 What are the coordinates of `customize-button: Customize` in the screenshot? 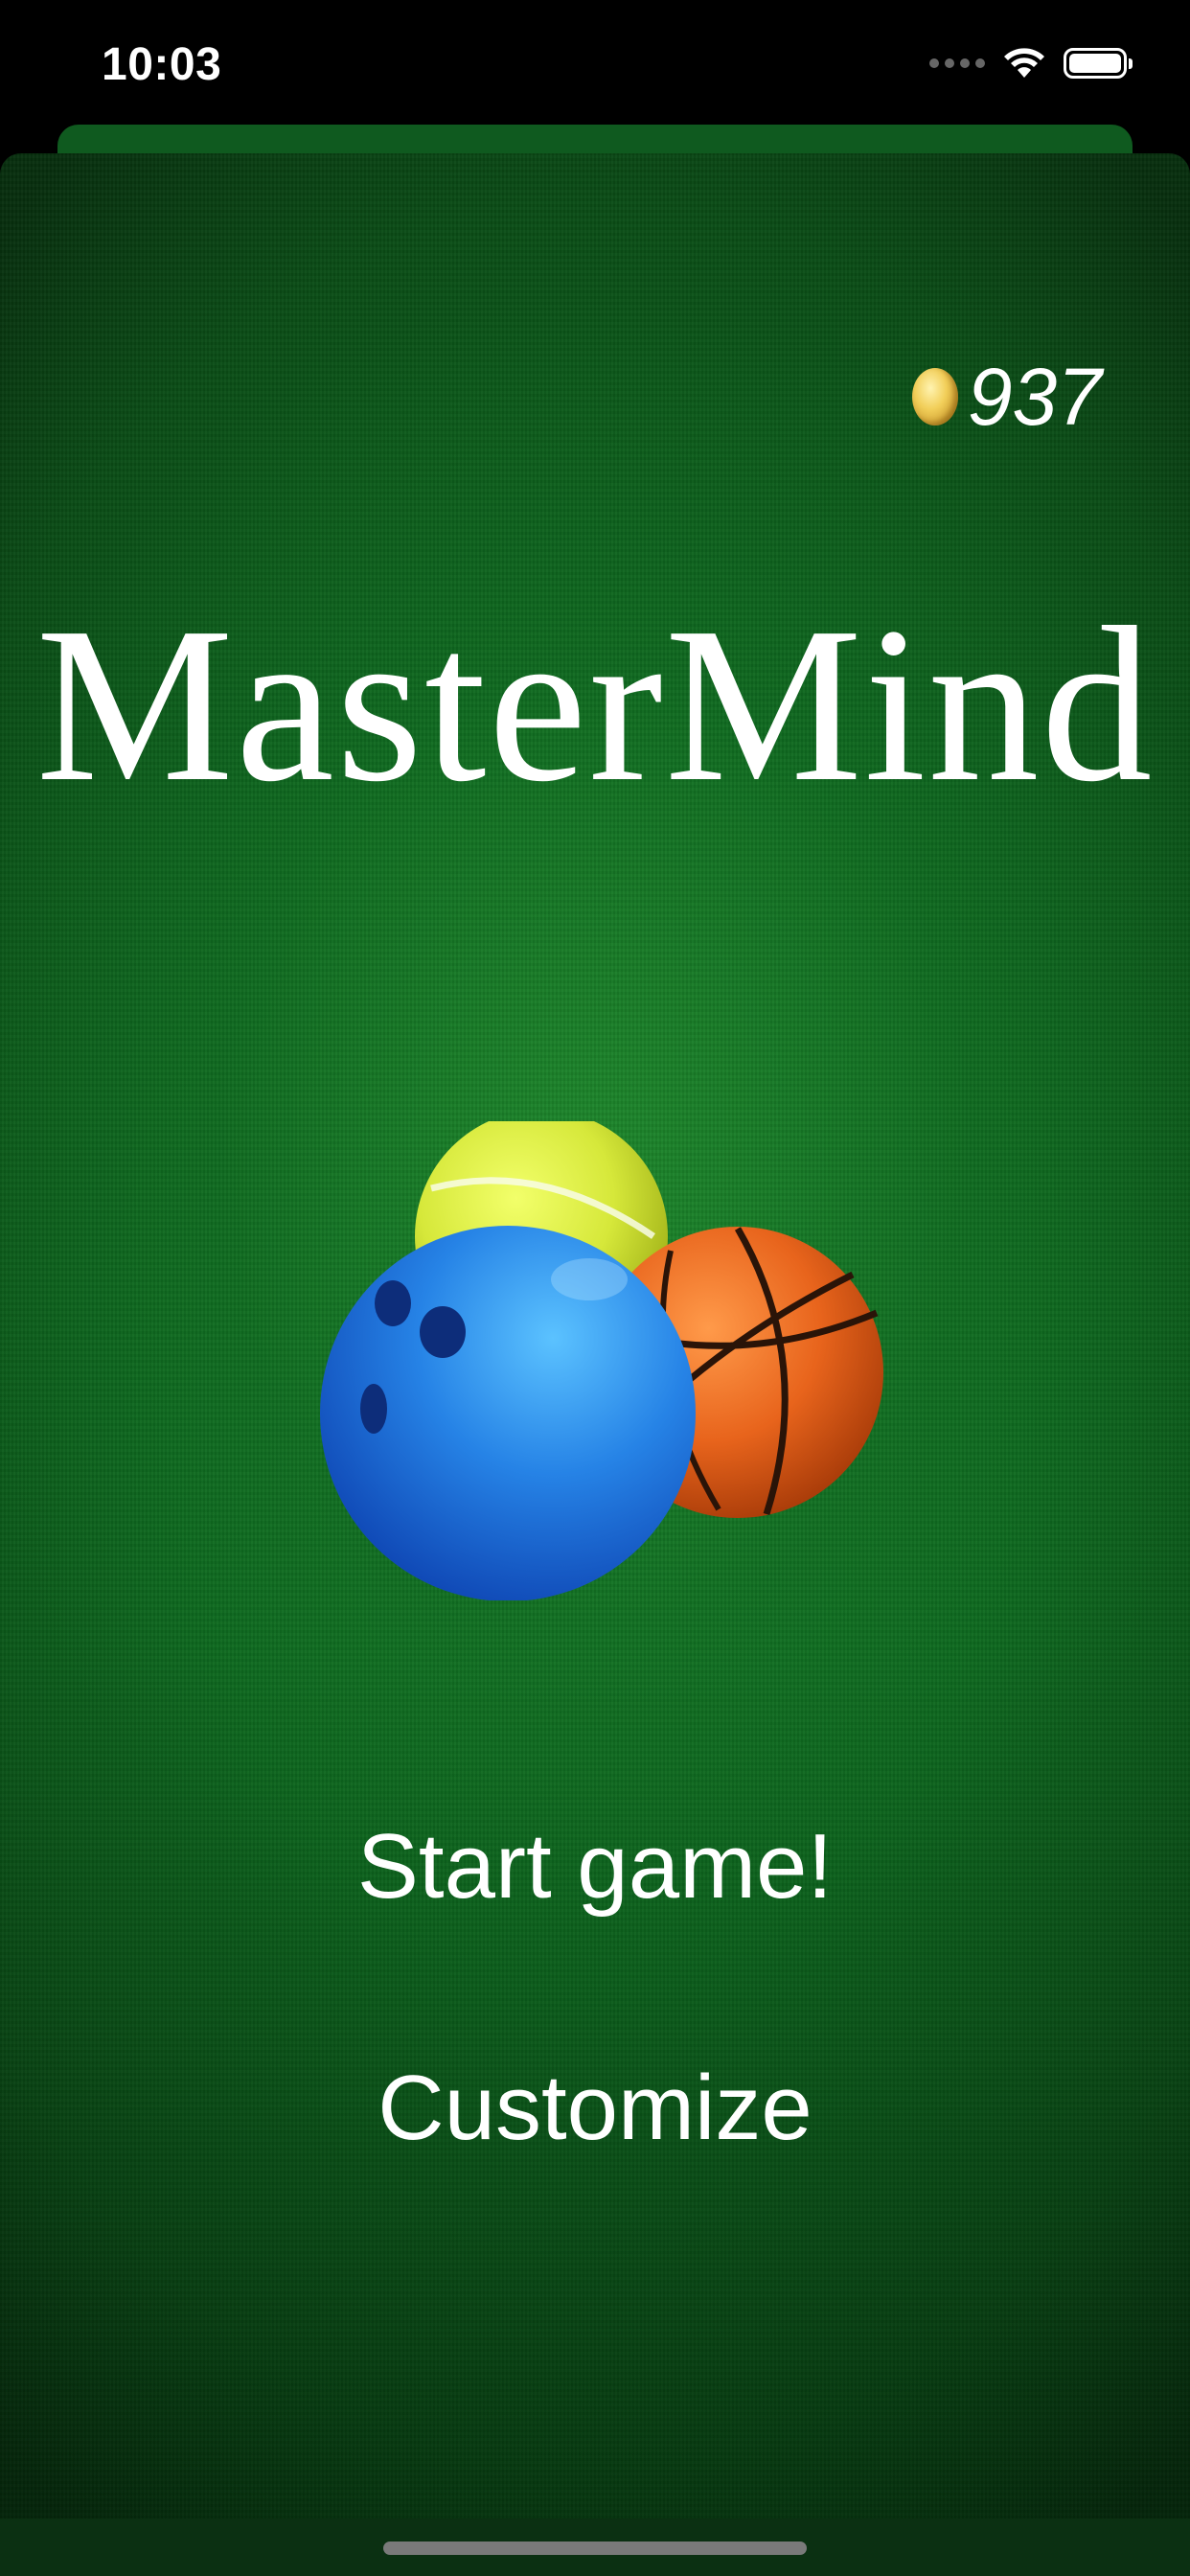 It's located at (595, 2108).